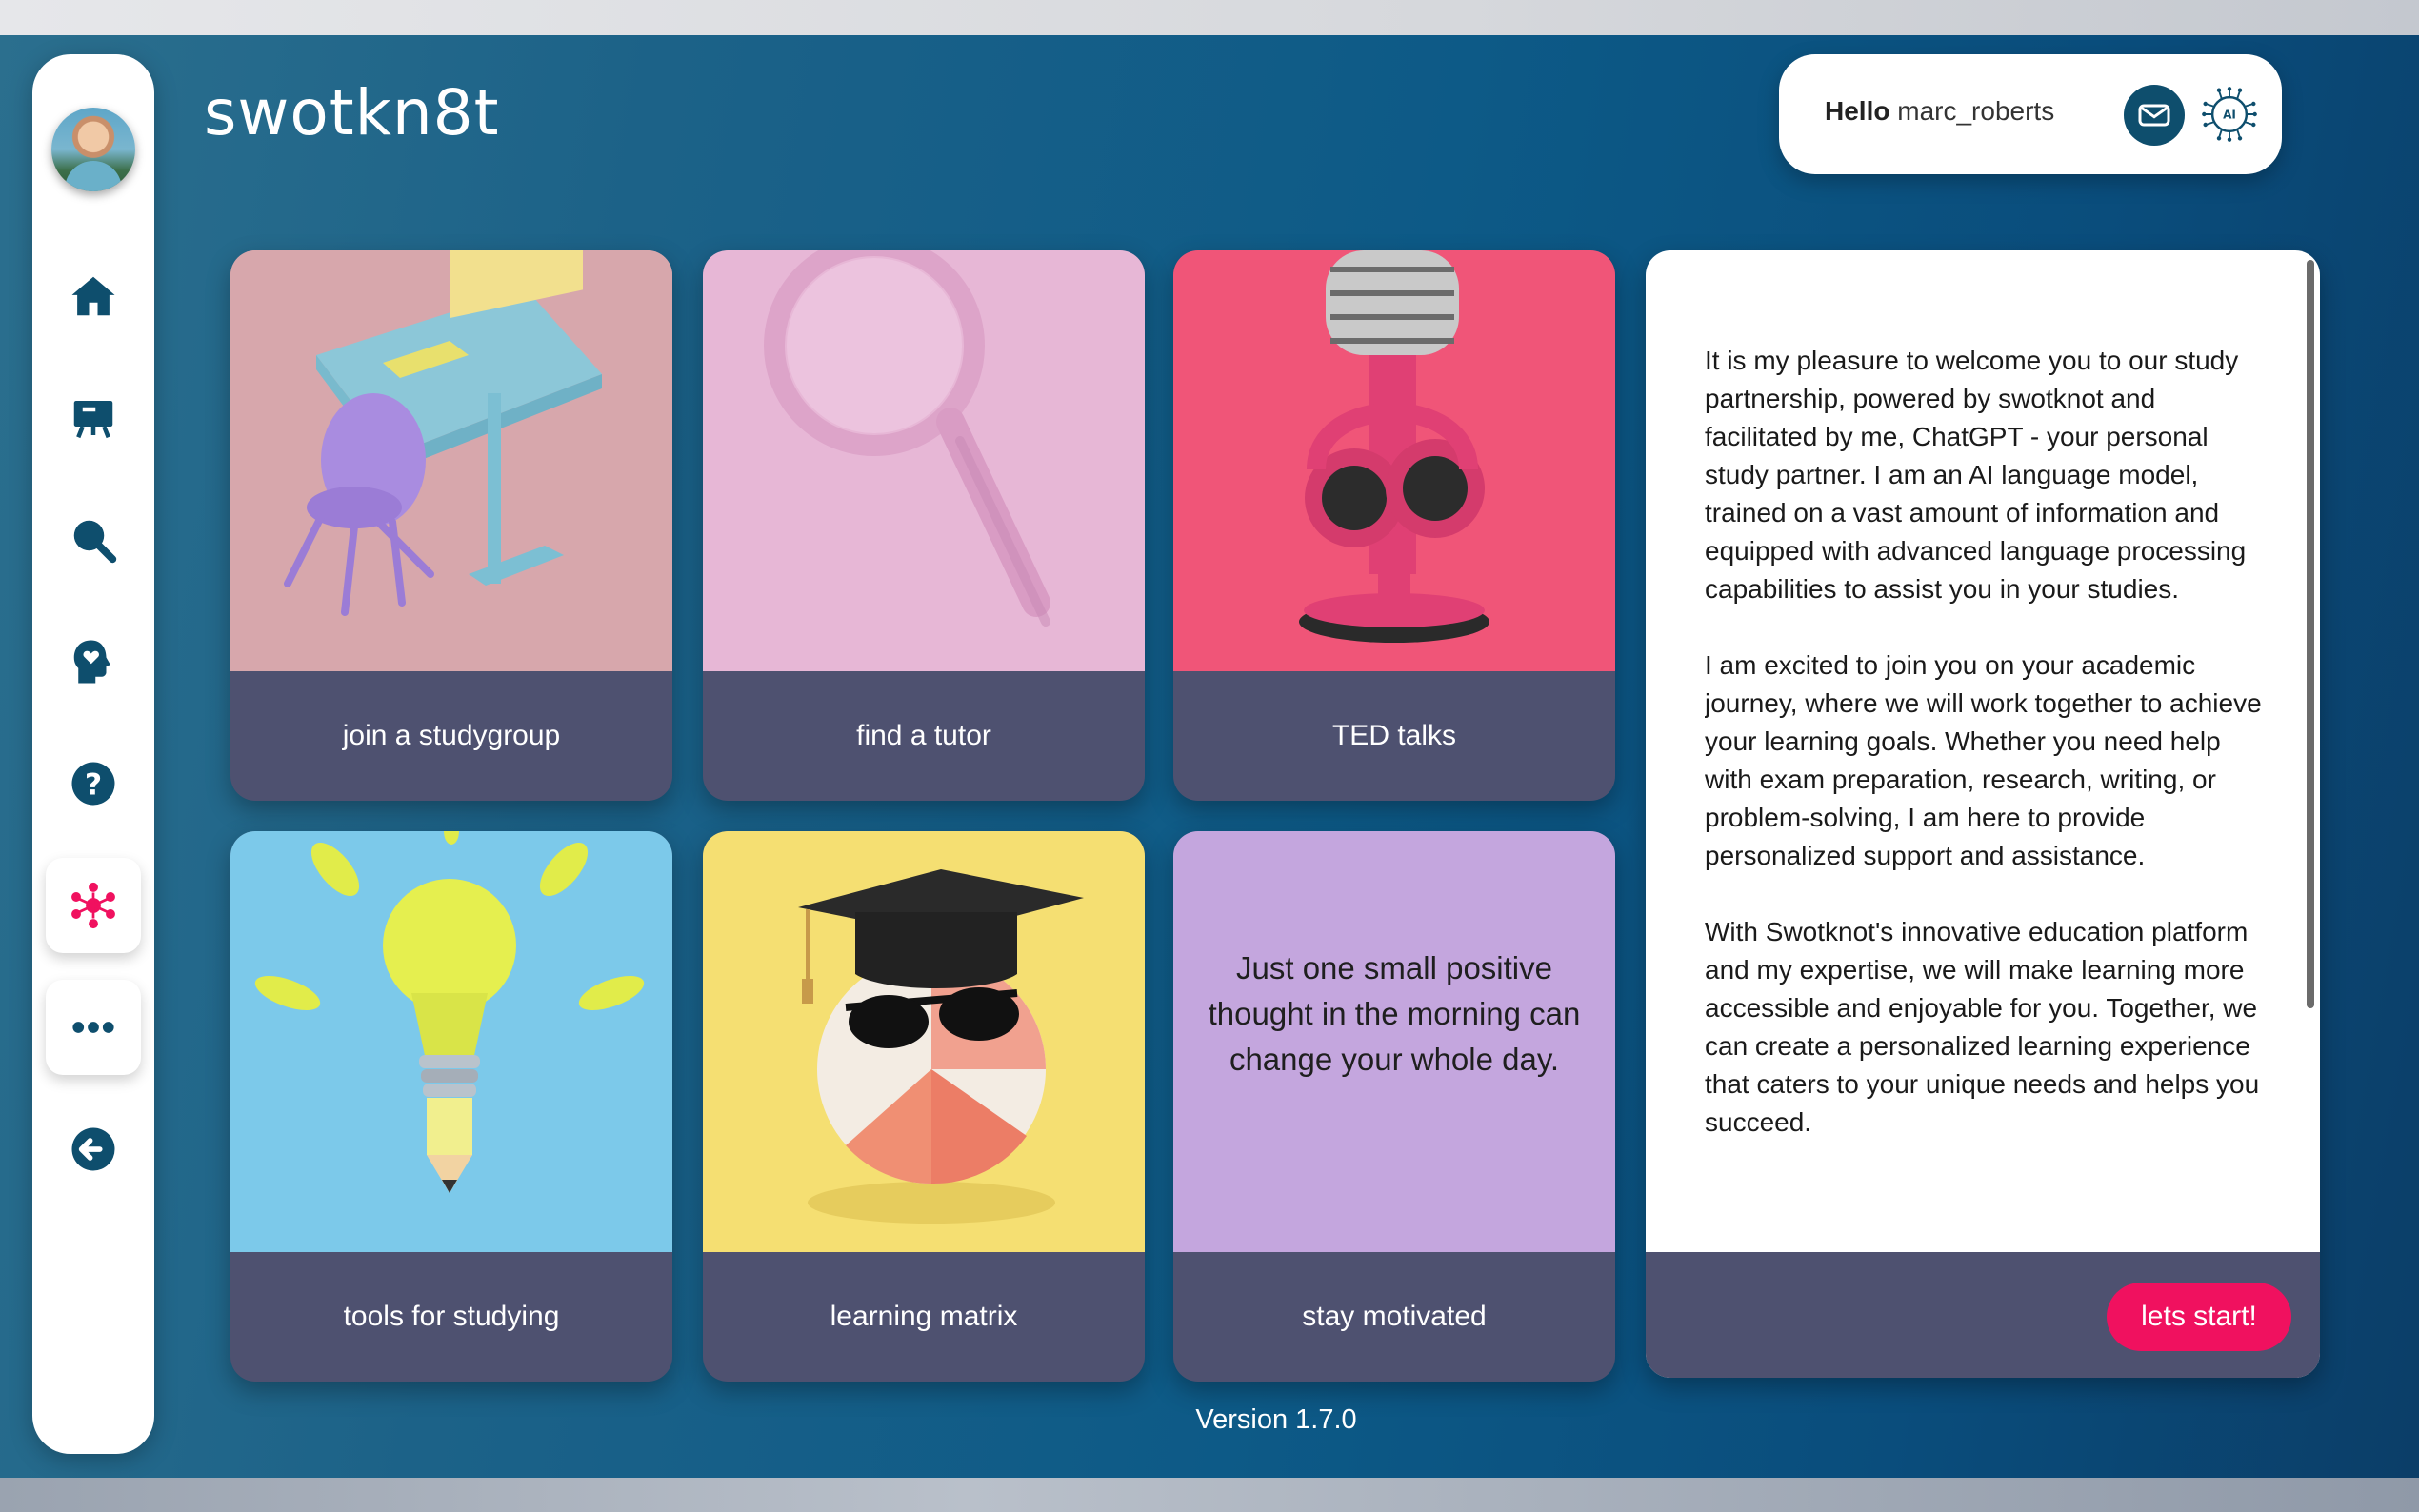 This screenshot has width=2419, height=1512. Describe the element at coordinates (352, 112) in the screenshot. I see `app-logo: swotkn8t` at that location.